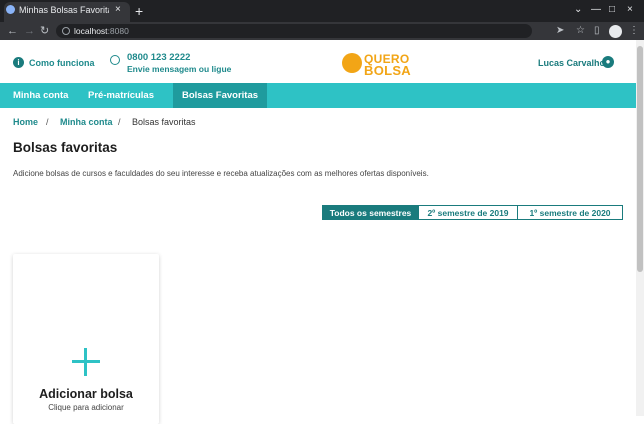 The height and width of the screenshot is (424, 644). I want to click on url-text: localhost:8080, so click(101, 31).